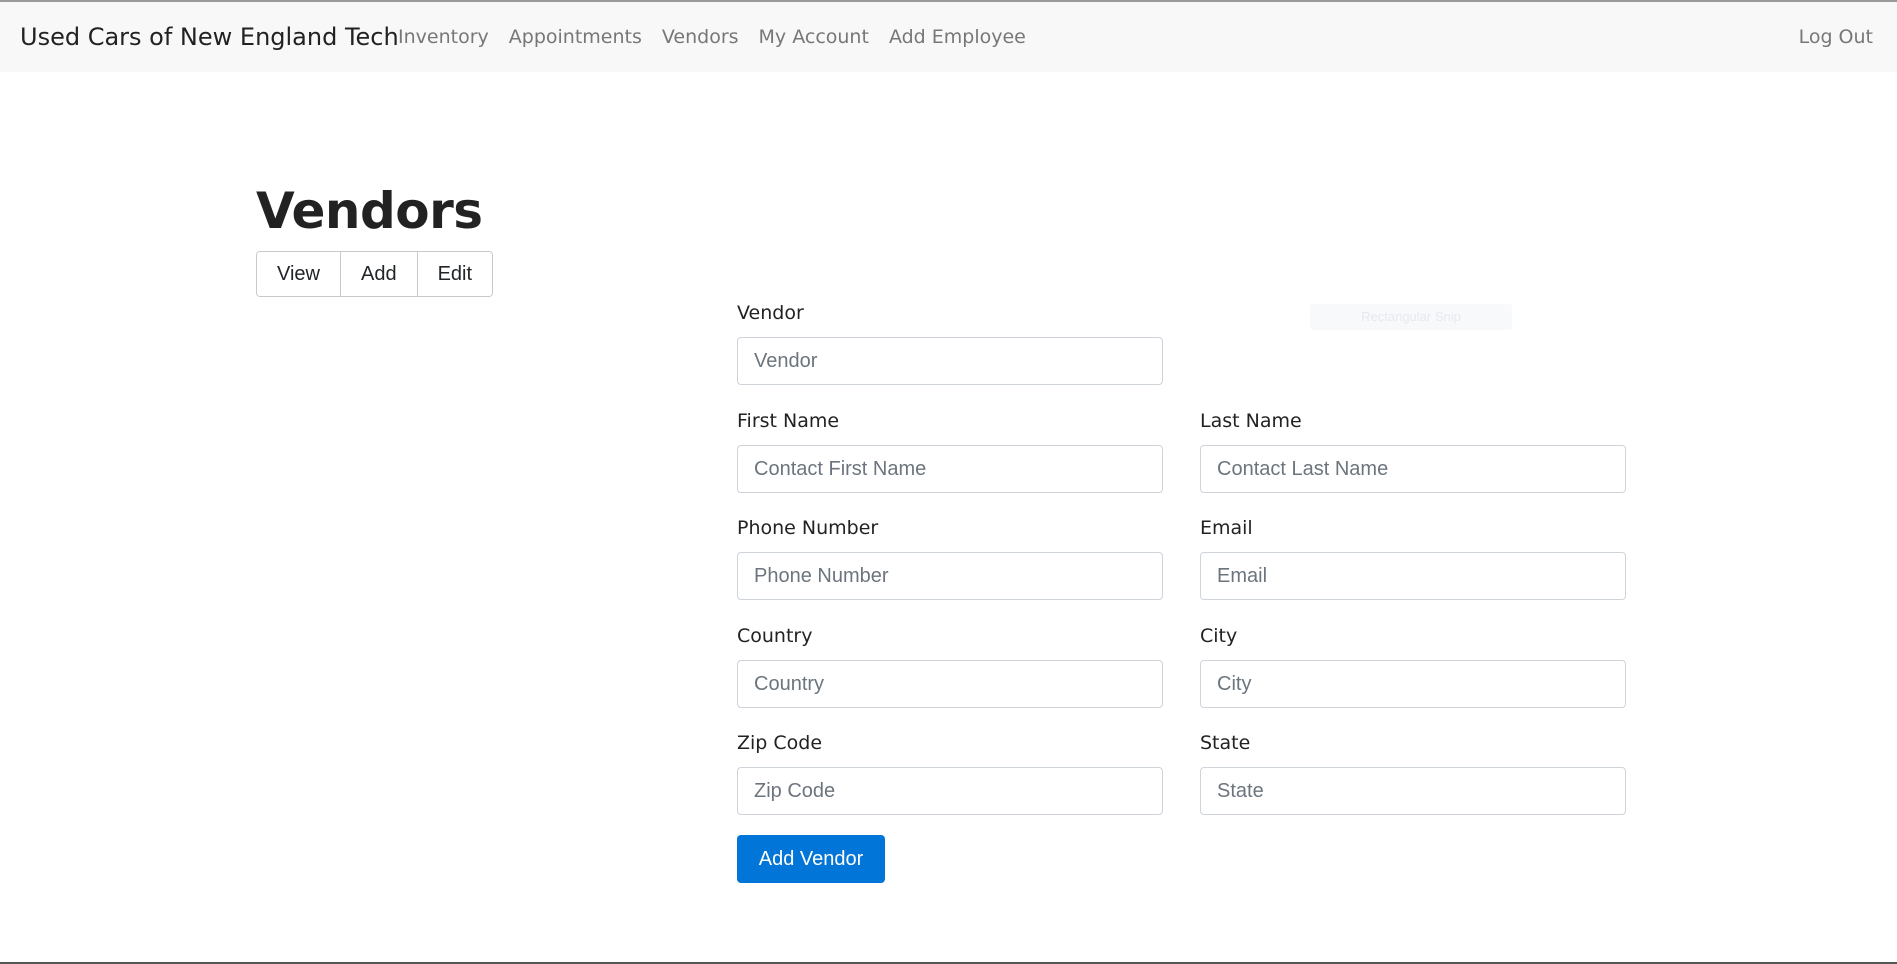  I want to click on city-label: City, so click(1219, 636).